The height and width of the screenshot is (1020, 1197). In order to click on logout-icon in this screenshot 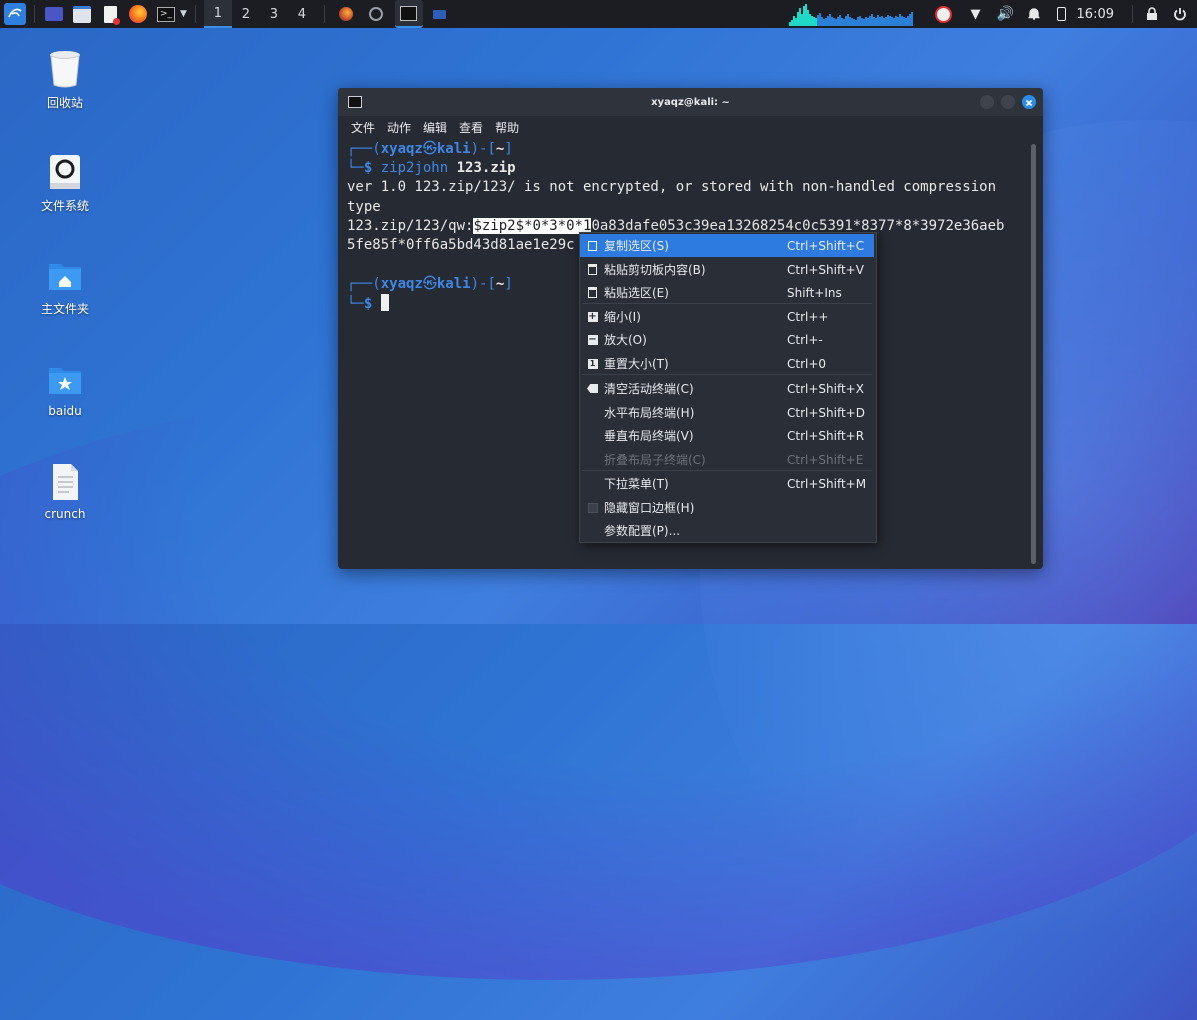, I will do `click(1180, 14)`.